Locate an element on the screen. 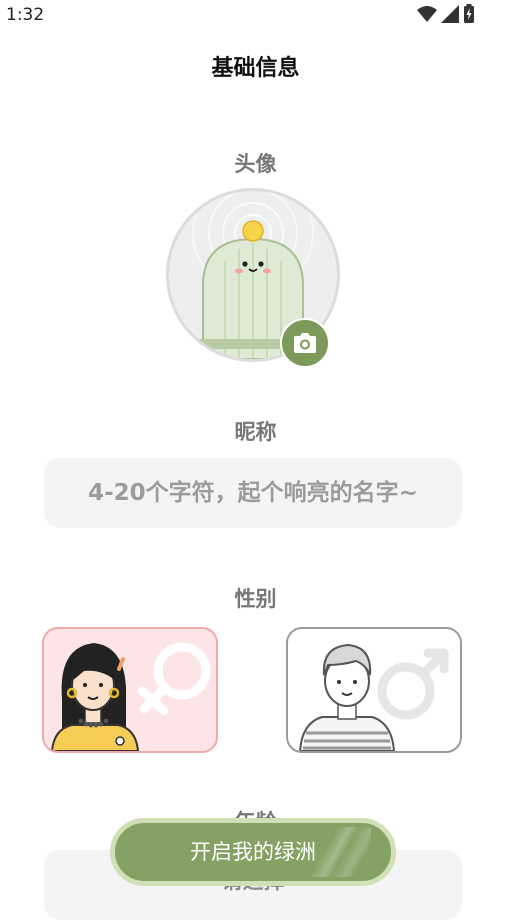  female-avatar-illustration is located at coordinates (130, 696).